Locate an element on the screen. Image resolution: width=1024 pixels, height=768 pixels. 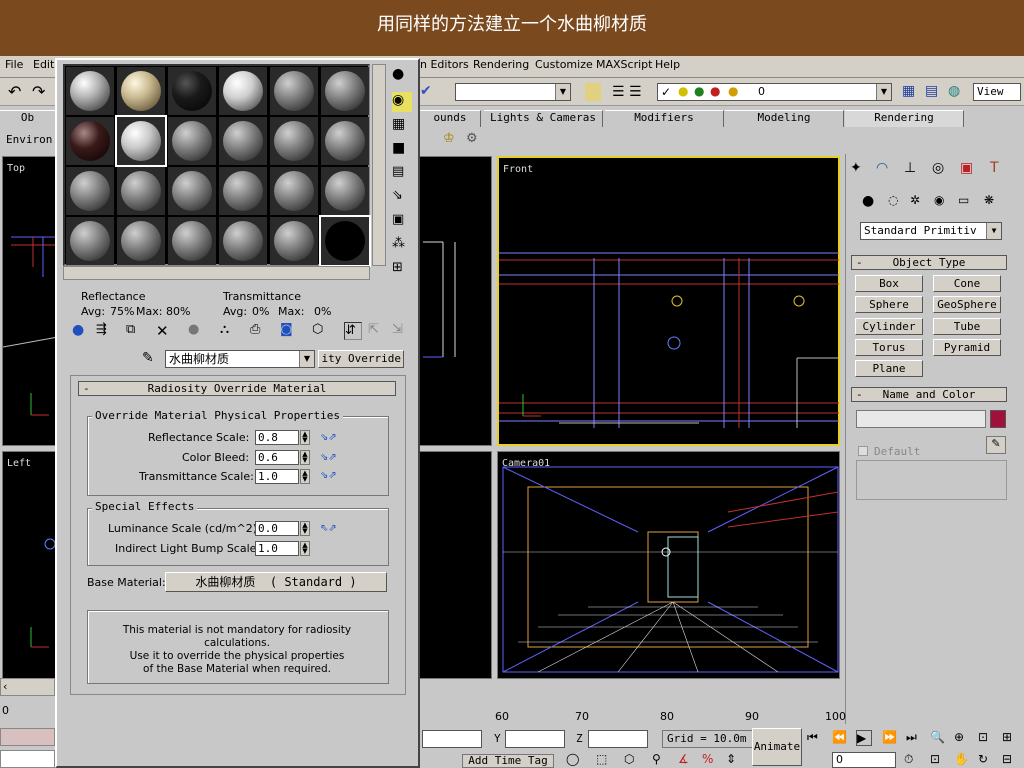
luminance-scale-spinner: ▲ ▼ is located at coordinates (305, 528).